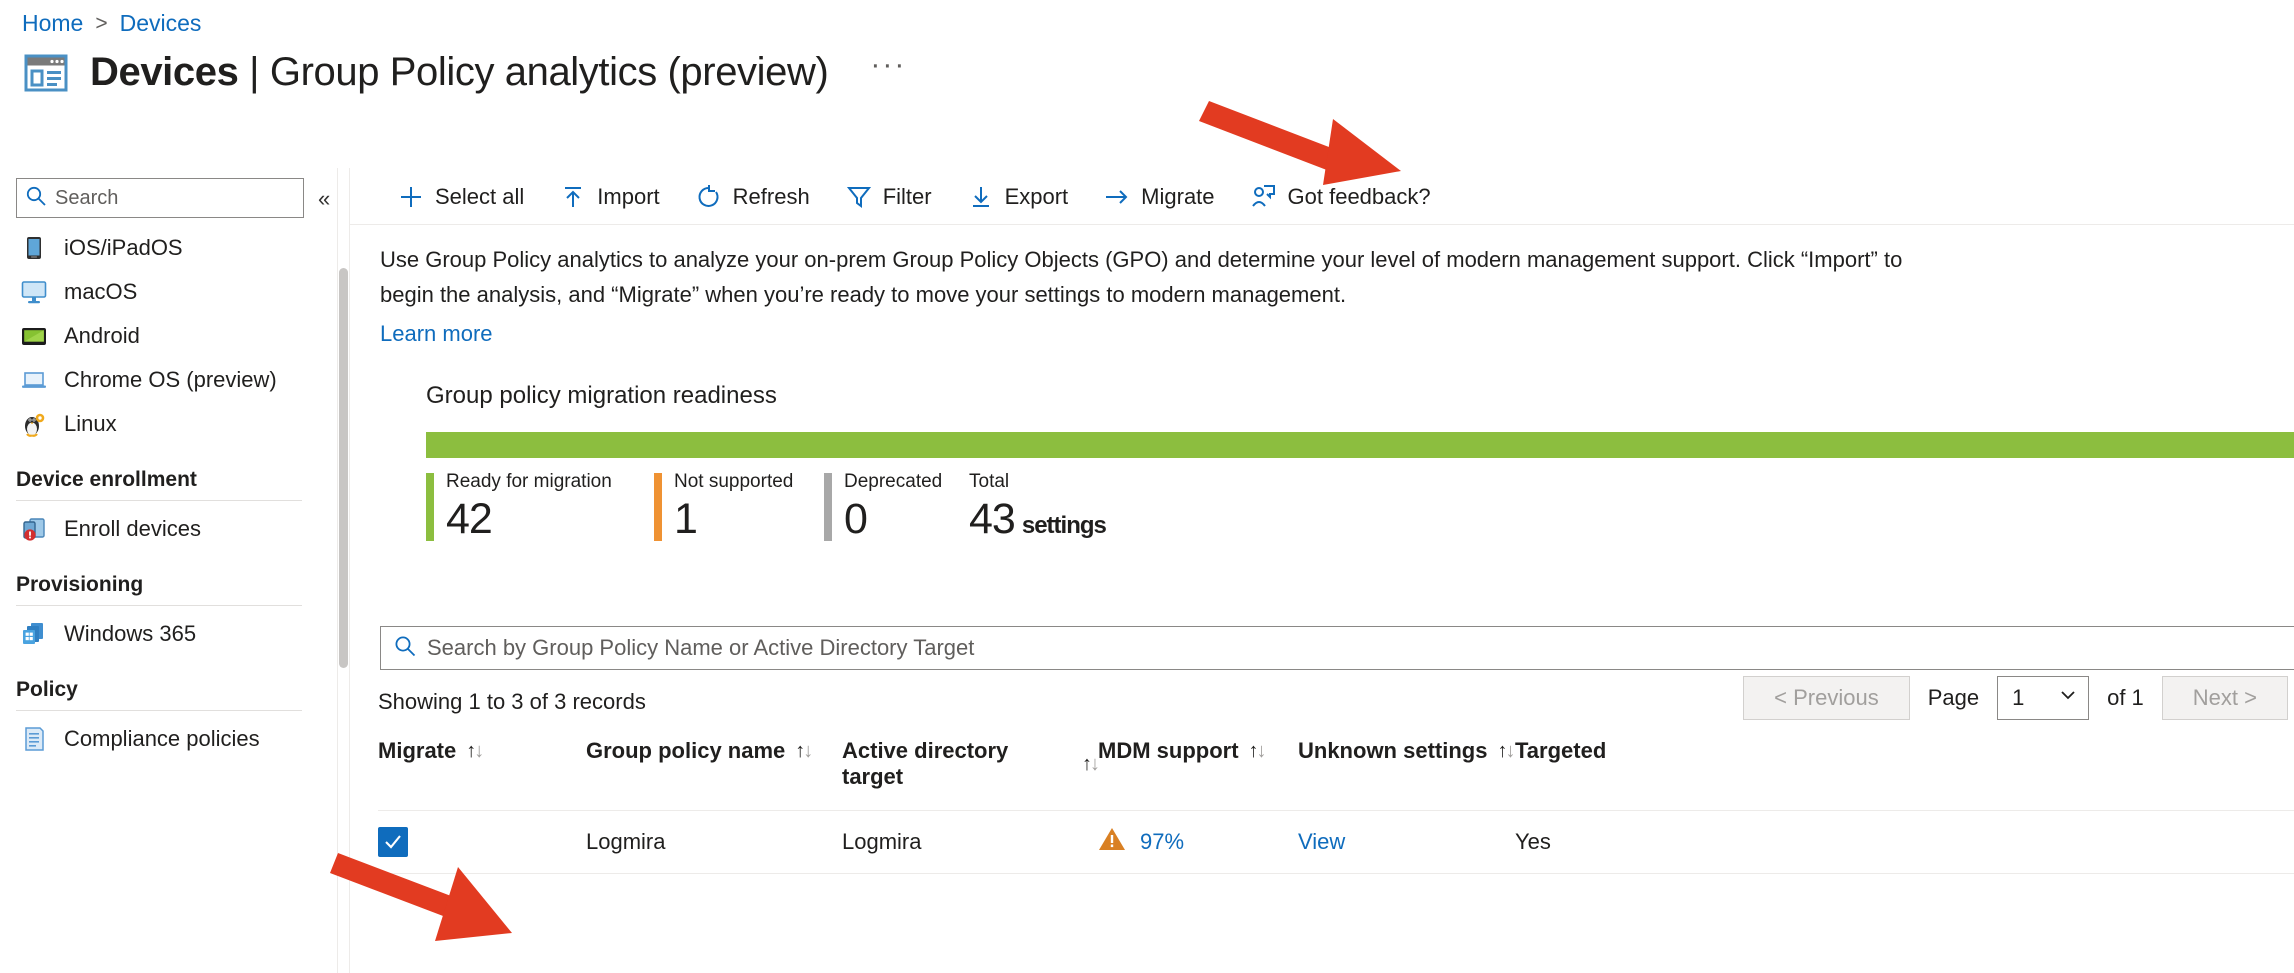 The width and height of the screenshot is (2294, 973). Describe the element at coordinates (1336, 873) in the screenshot. I see `table-row-divider` at that location.